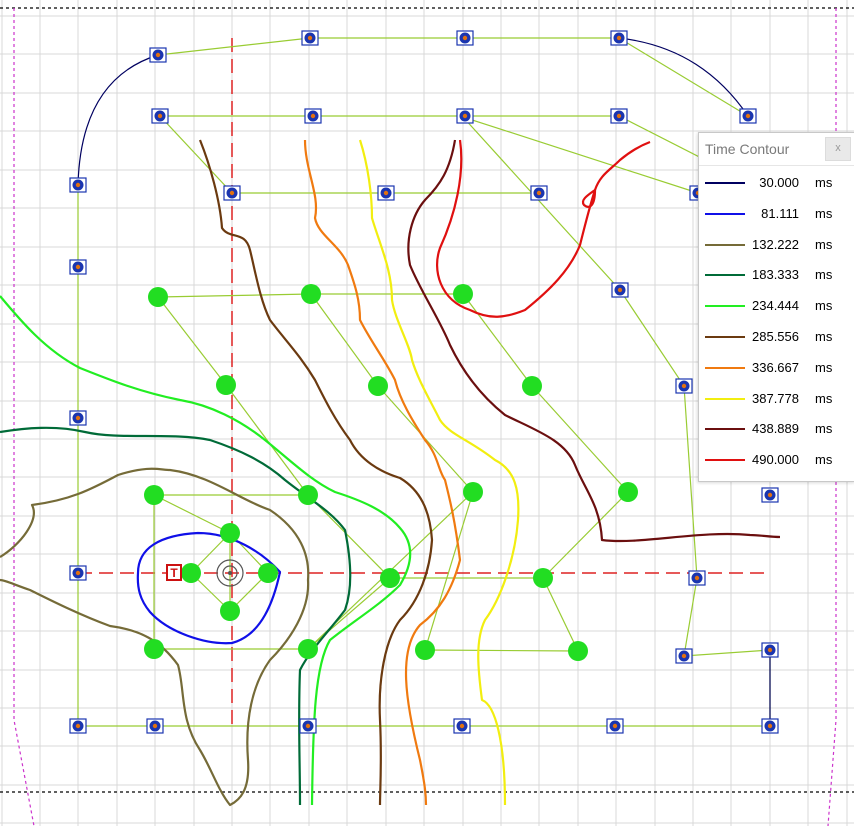 The width and height of the screenshot is (854, 826). What do you see at coordinates (776, 149) in the screenshot?
I see `legend-header: Time Contour x` at bounding box center [776, 149].